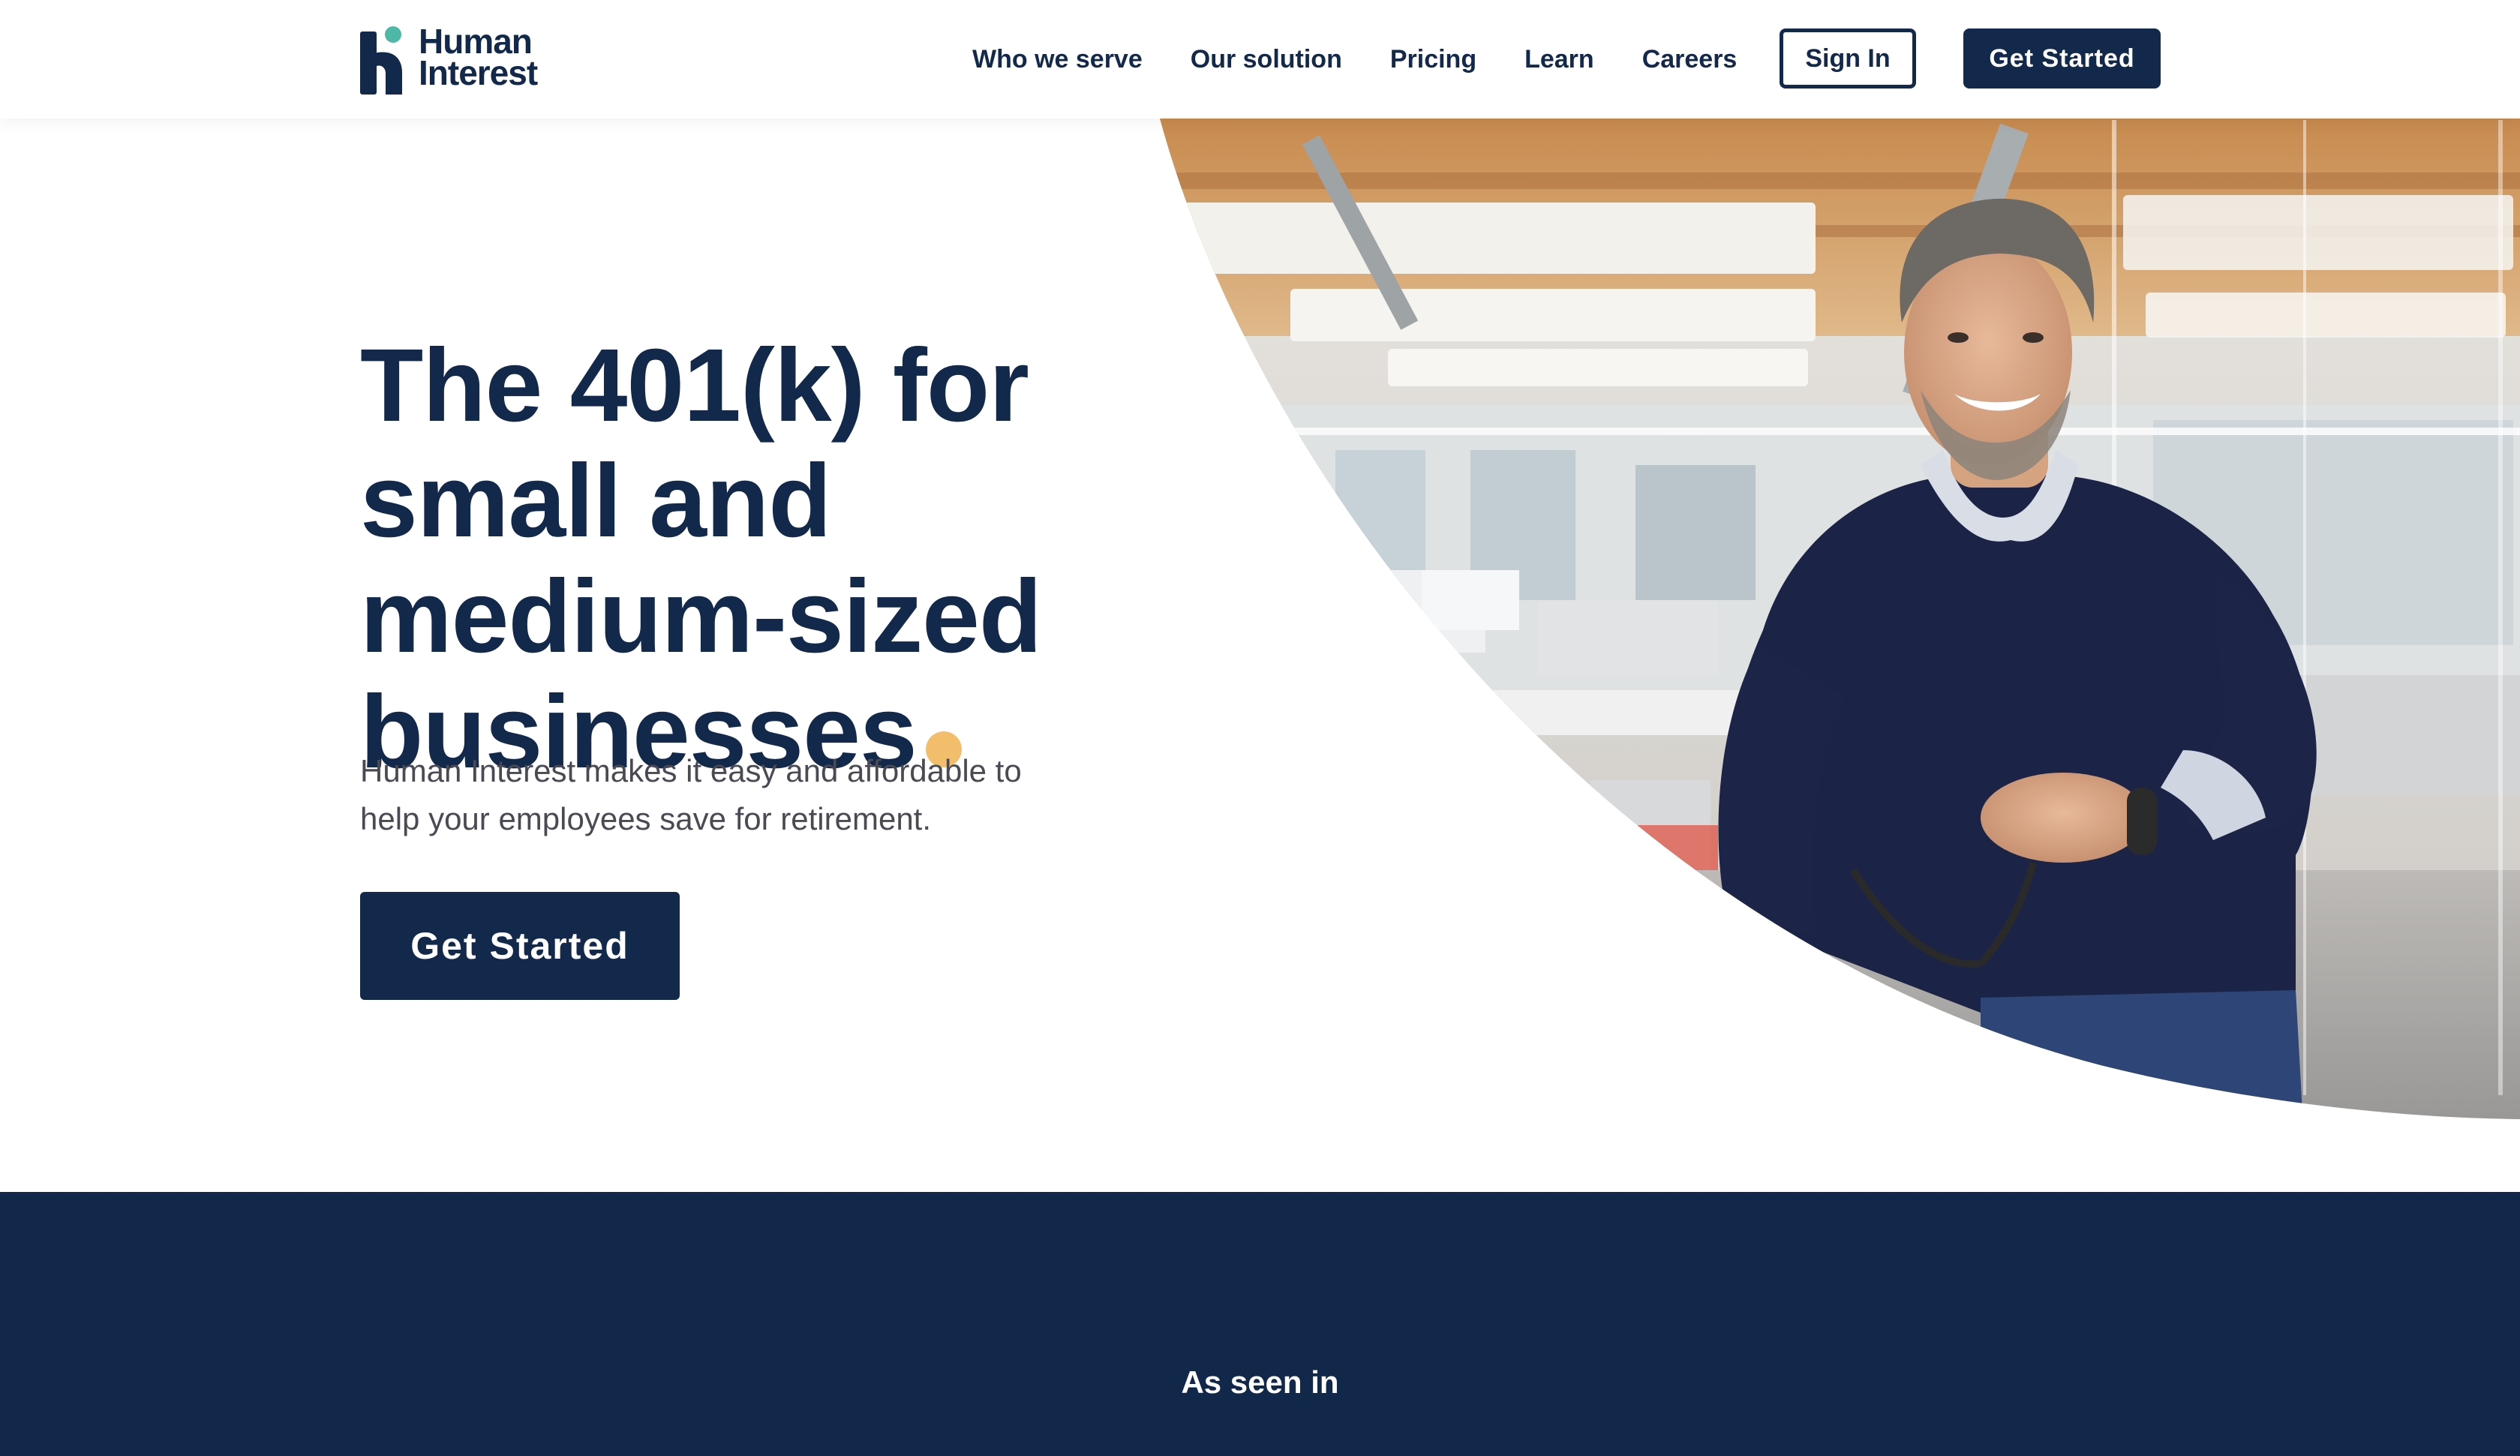  What do you see at coordinates (646, 818) in the screenshot?
I see `subtext-line-2: help your employees save for retirement.` at bounding box center [646, 818].